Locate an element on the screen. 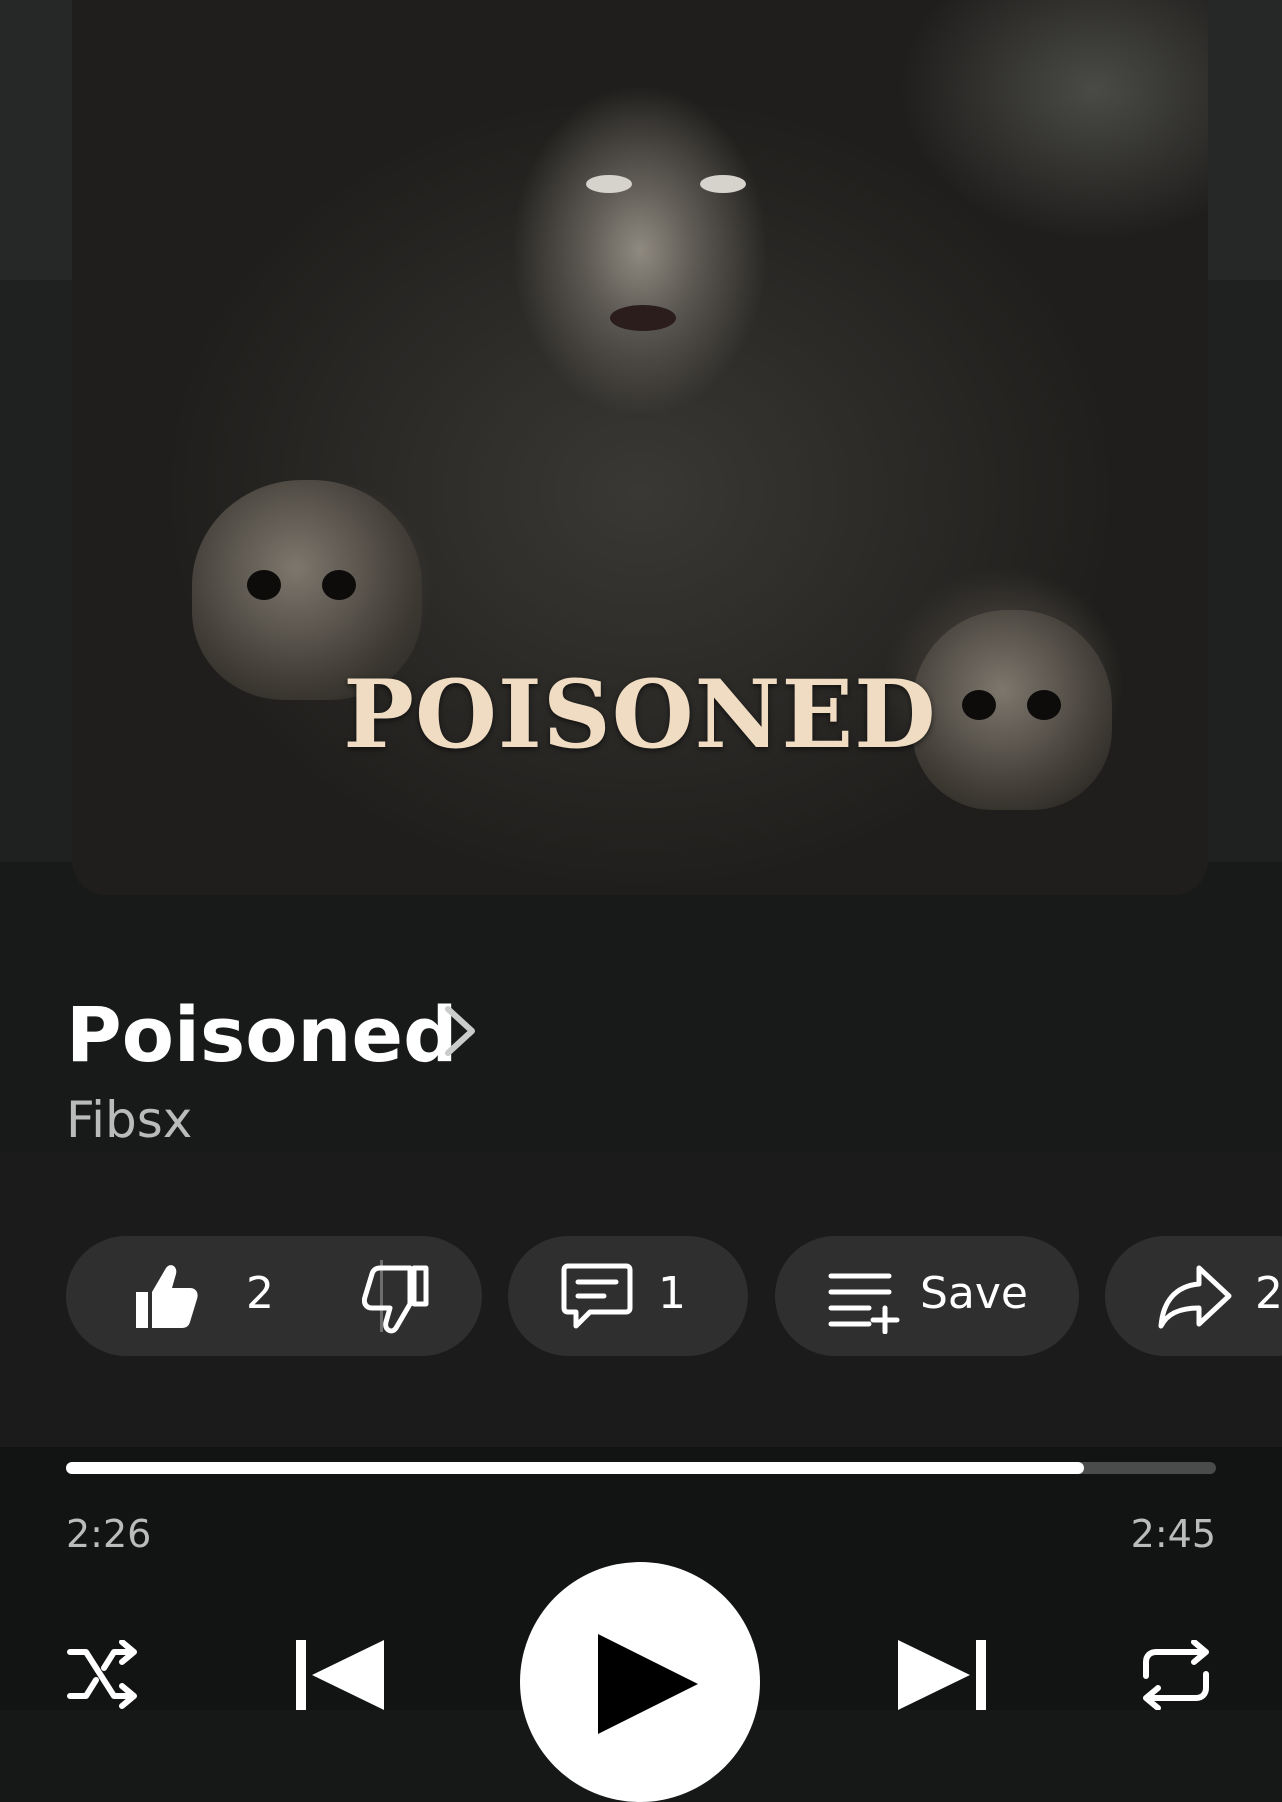 The width and height of the screenshot is (1282, 1802). share-icon is located at coordinates (1195, 1297).